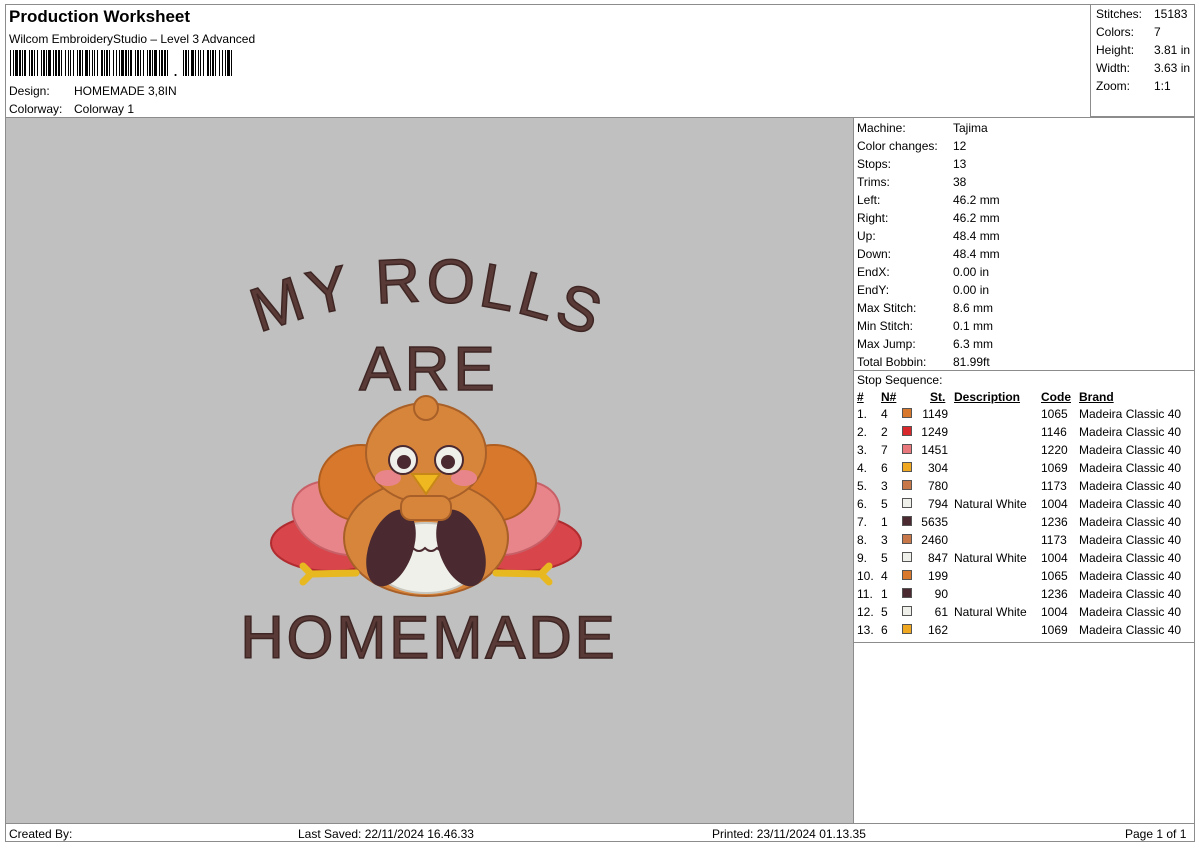 The image size is (1200, 848). I want to click on needle-number: 2, so click(884, 432).